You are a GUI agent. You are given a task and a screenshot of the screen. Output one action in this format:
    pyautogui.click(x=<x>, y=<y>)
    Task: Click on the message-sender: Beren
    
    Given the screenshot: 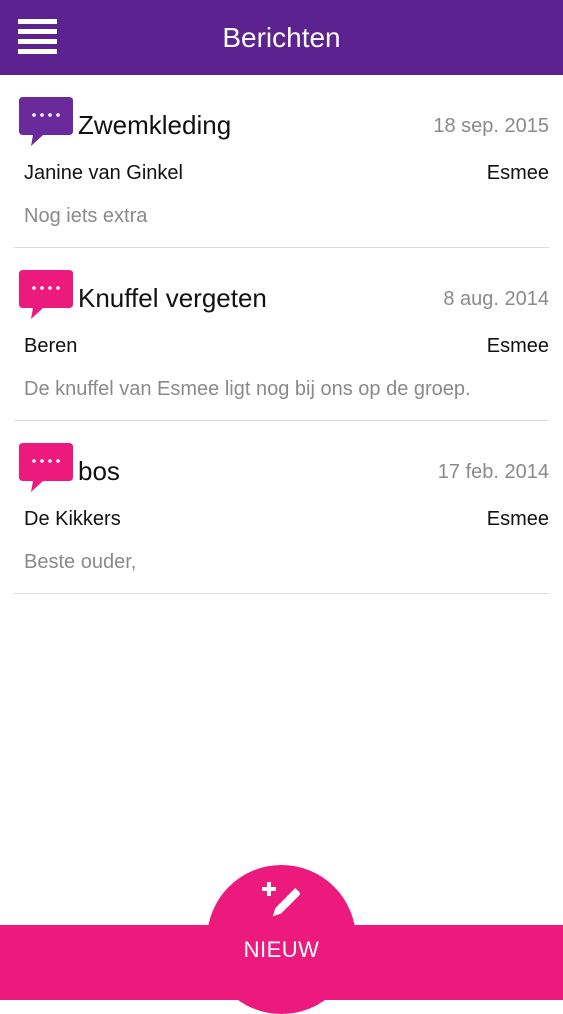 What is the action you would take?
    pyautogui.click(x=51, y=346)
    